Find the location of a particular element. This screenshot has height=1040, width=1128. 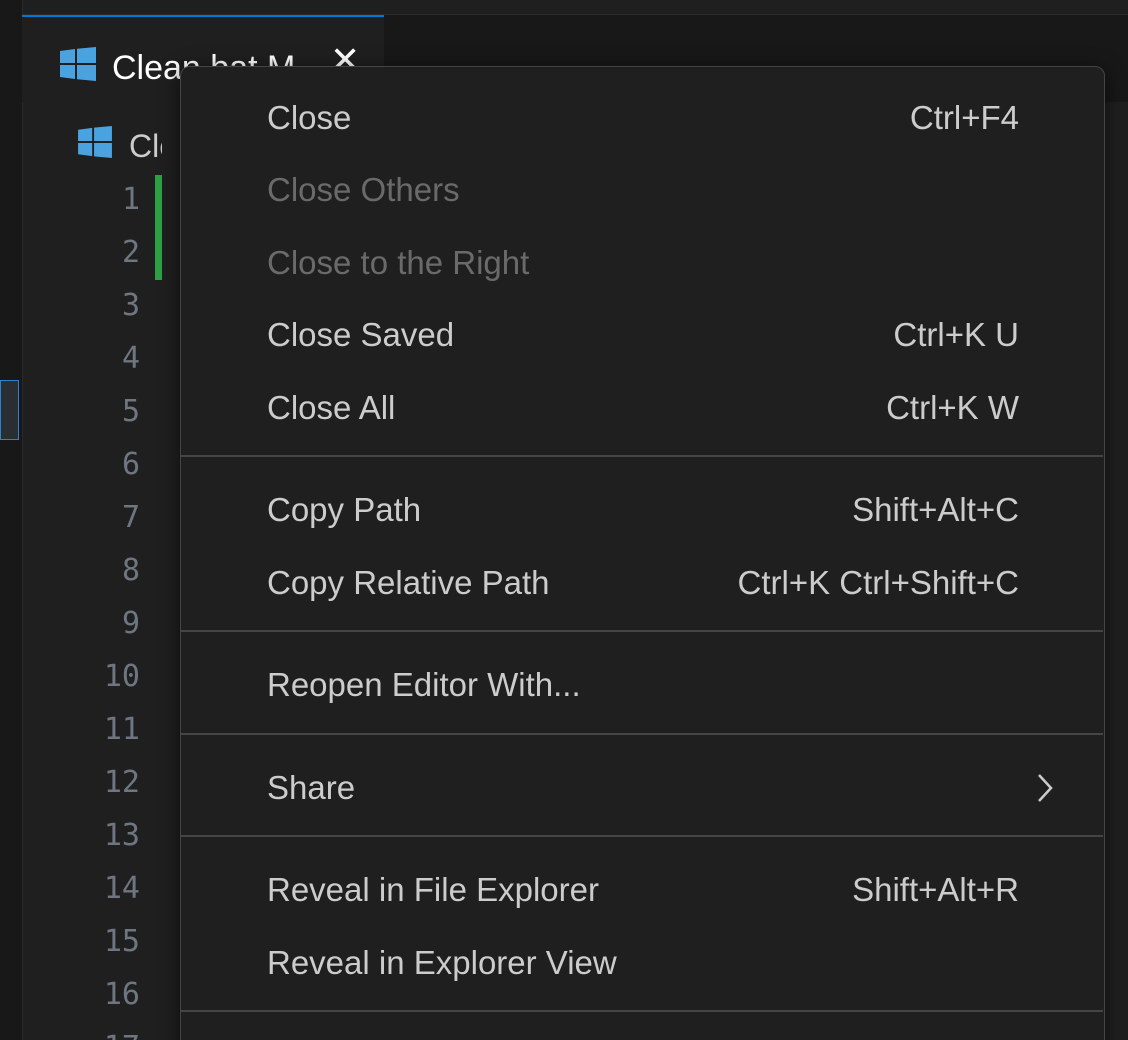

line-number: 1 is located at coordinates (130, 199).